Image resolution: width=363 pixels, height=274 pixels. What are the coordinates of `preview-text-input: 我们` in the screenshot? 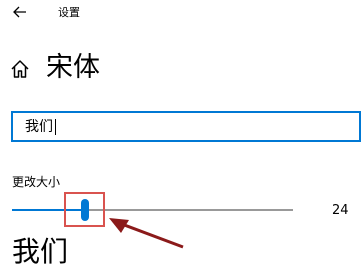 It's located at (186, 126).